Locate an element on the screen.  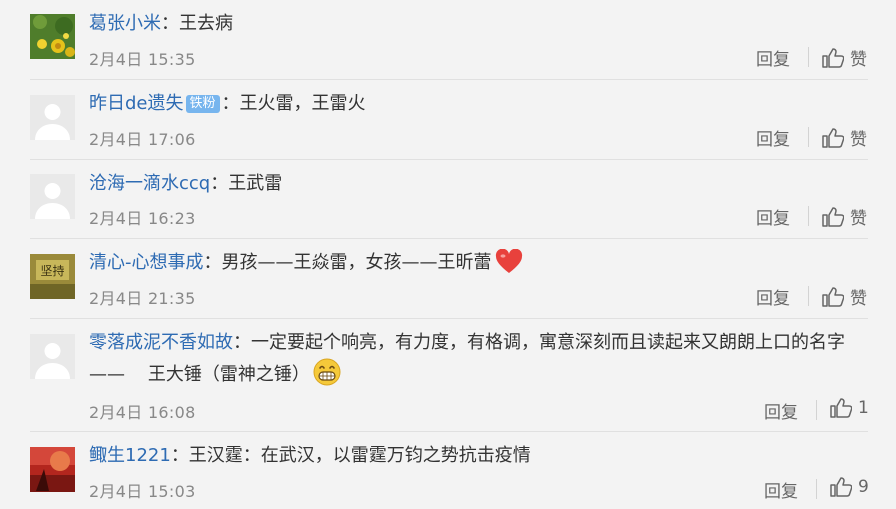
comment-body: ：一定要起个响亮，有力度，有格调，寓意深刻而且读起来又朗朗上口的名字 is located at coordinates (539, 342).